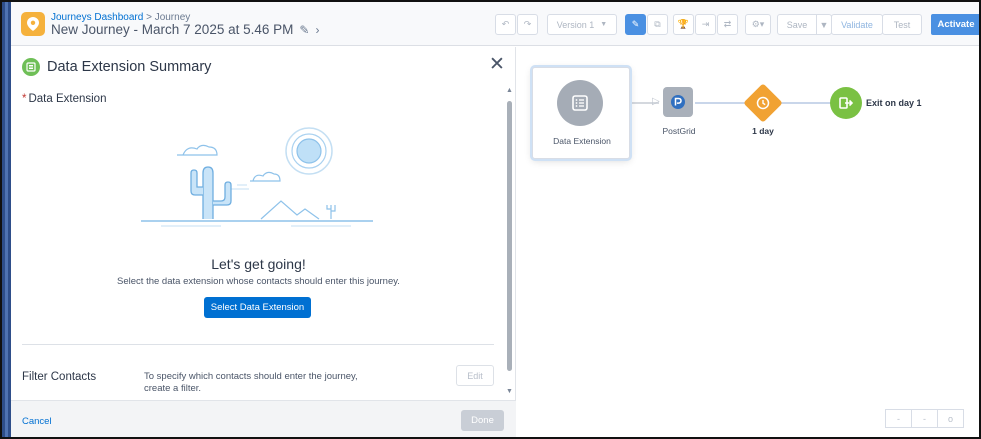 The height and width of the screenshot is (439, 981). I want to click on panel-footer: Cancel Done, so click(263, 418).